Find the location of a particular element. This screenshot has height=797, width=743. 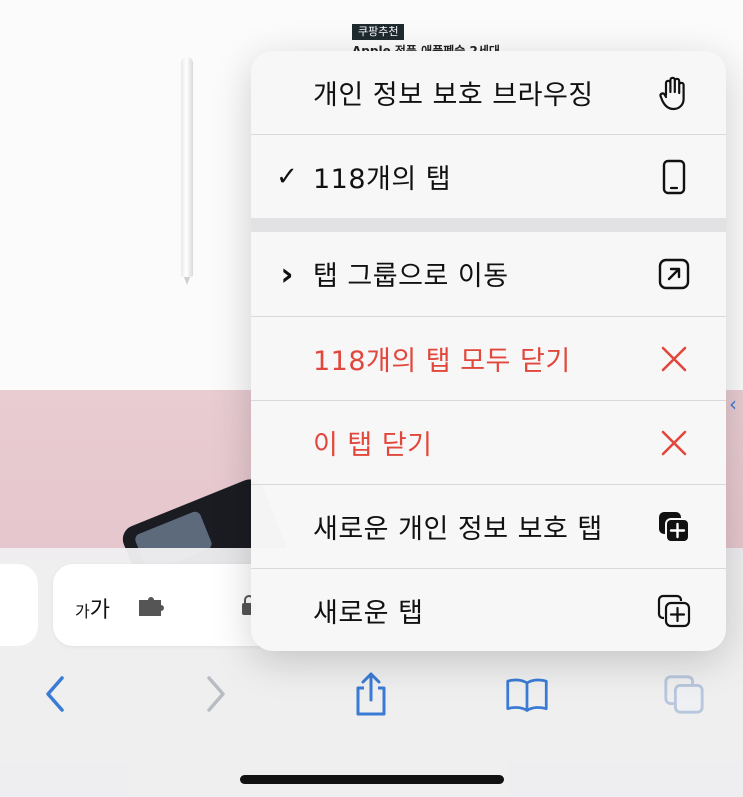

menu-item-close-all-tabs: 118개의 탭 모두 닫기 is located at coordinates (488, 358).